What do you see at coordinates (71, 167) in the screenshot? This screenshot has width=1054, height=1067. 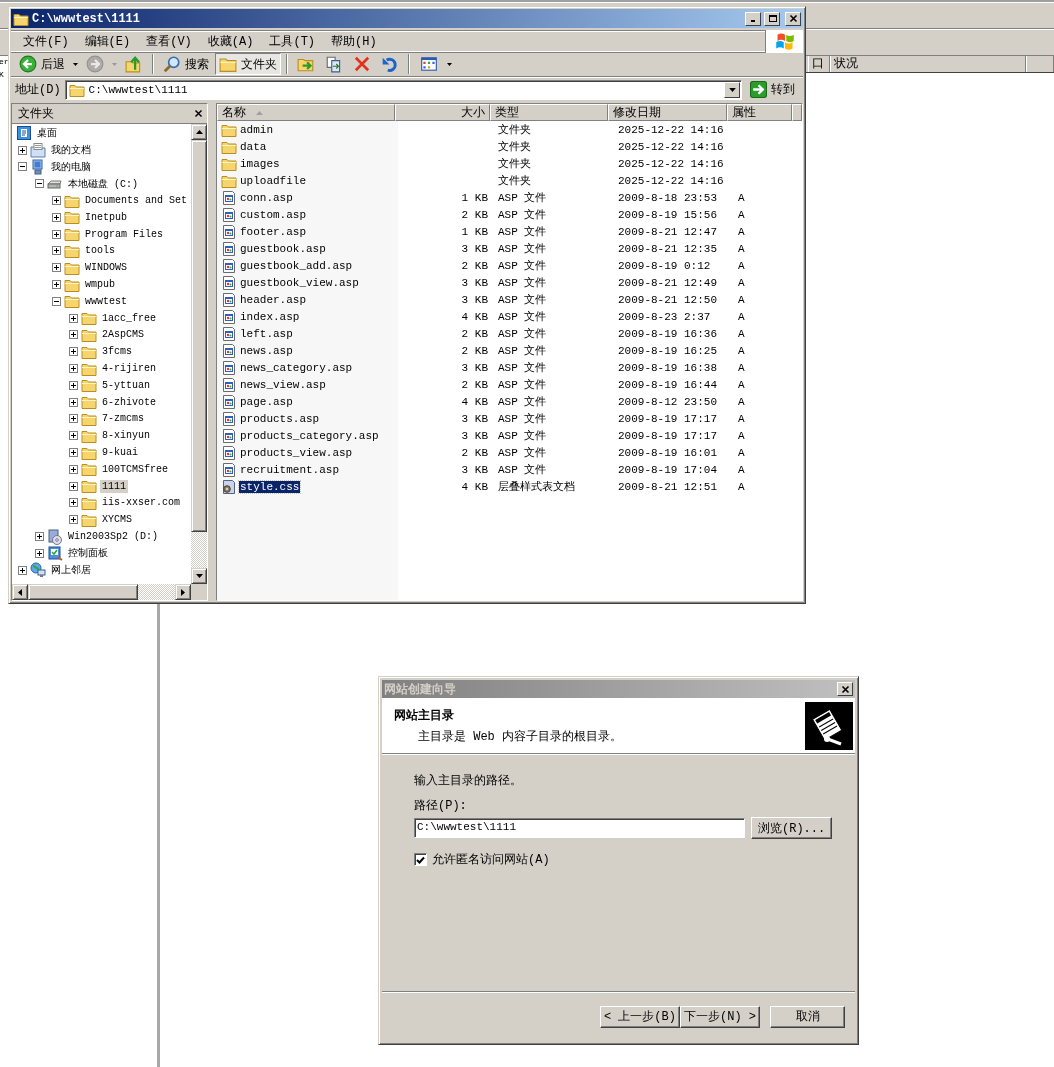 I see `tree-item: 我的电脑` at bounding box center [71, 167].